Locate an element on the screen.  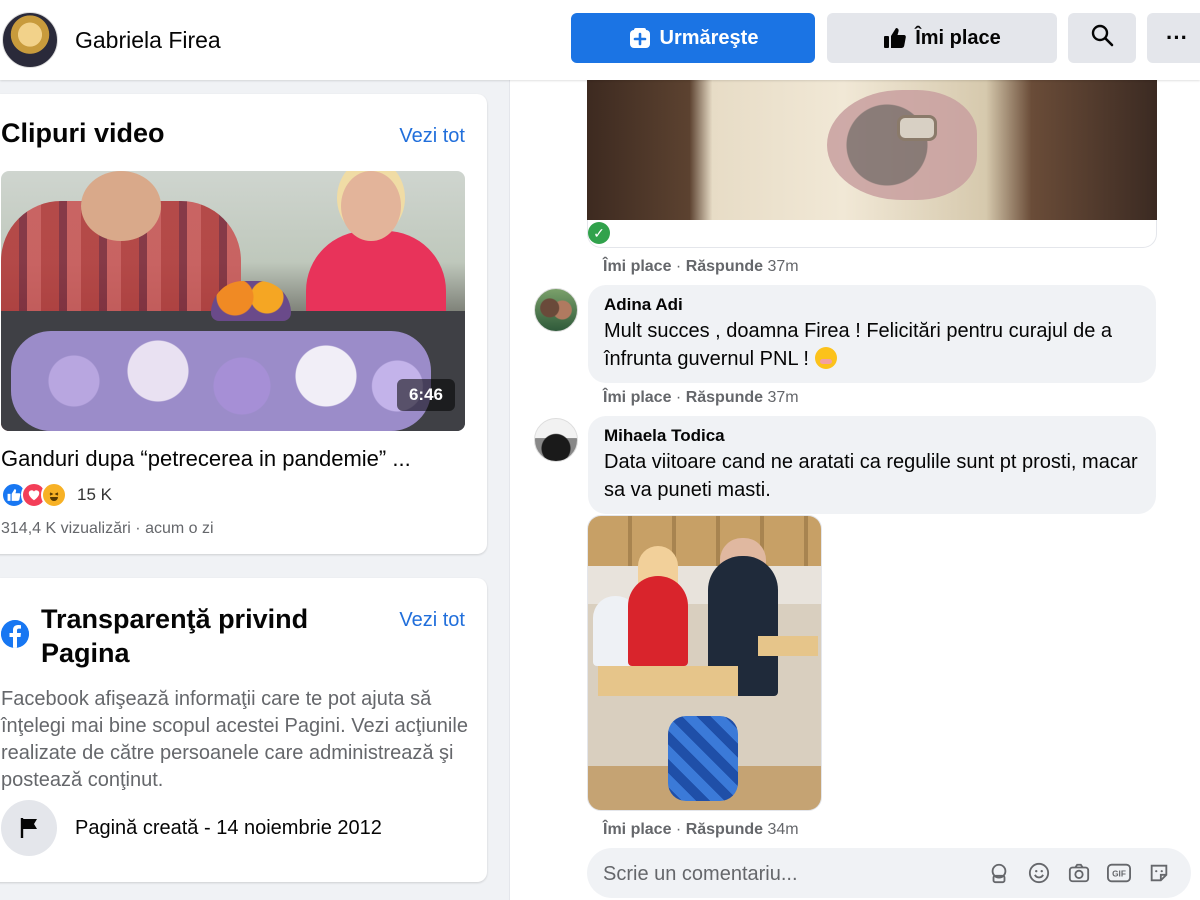
video-meta: 314,4 K vizualizări · acum o zi is located at coordinates (107, 528).